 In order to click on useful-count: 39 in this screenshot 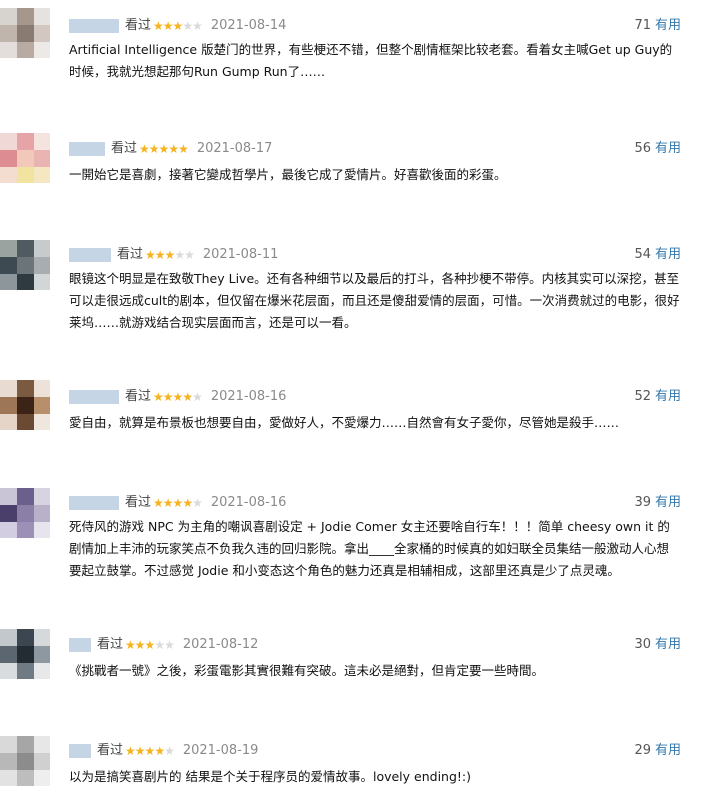, I will do `click(642, 502)`.